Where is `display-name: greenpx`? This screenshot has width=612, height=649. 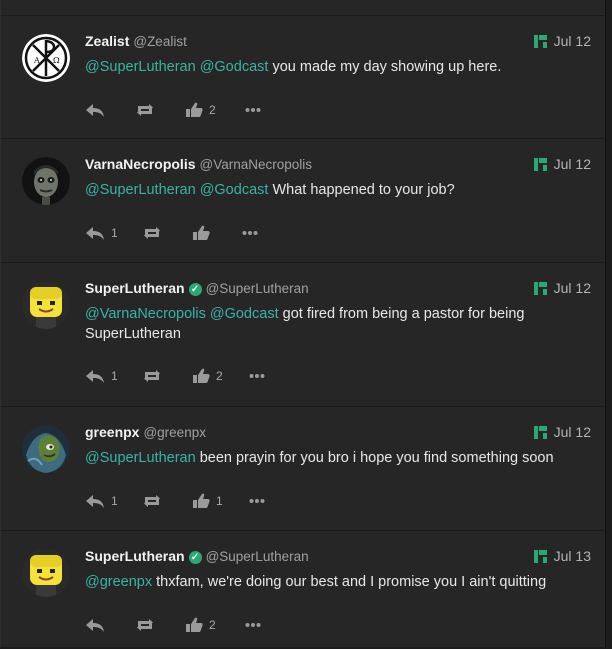 display-name: greenpx is located at coordinates (112, 432).